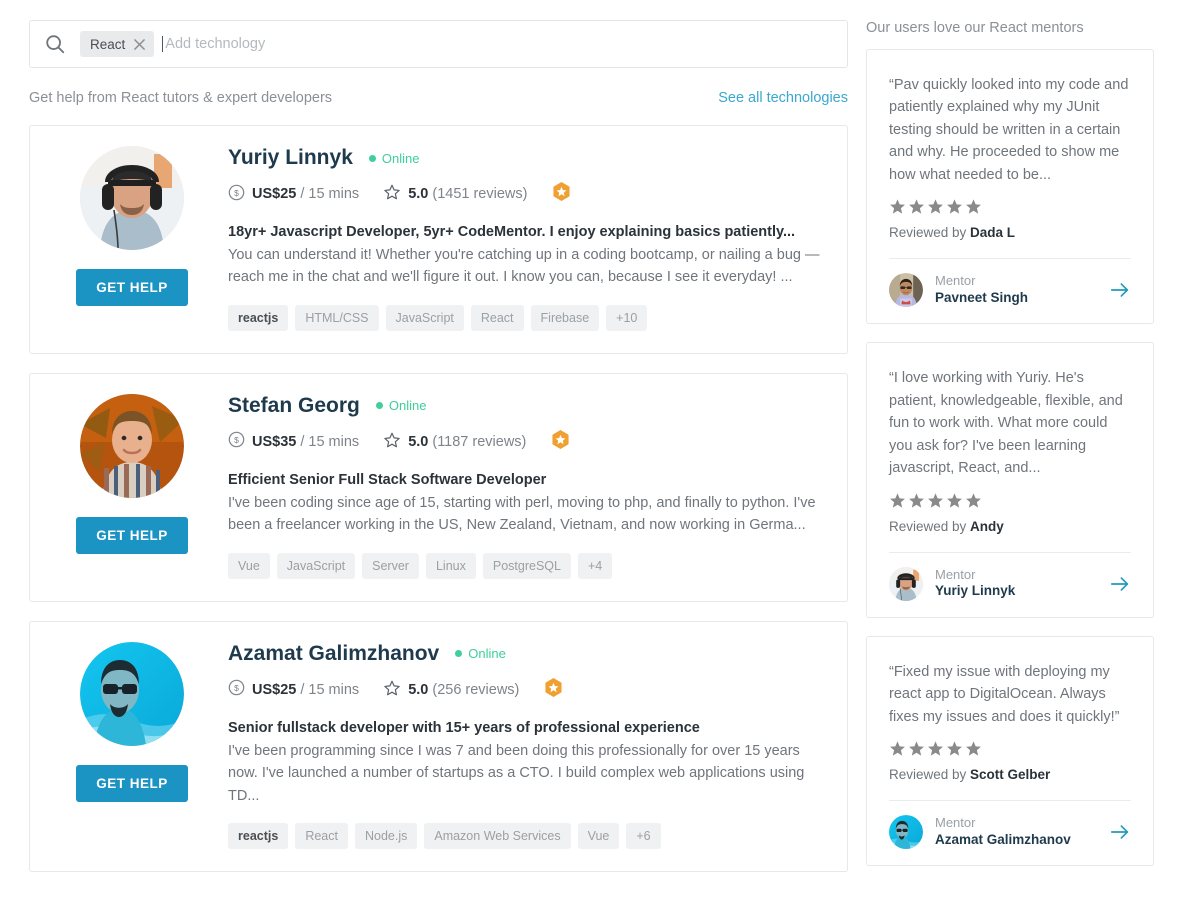 The image size is (1200, 915). I want to click on tag-chip: +10, so click(627, 317).